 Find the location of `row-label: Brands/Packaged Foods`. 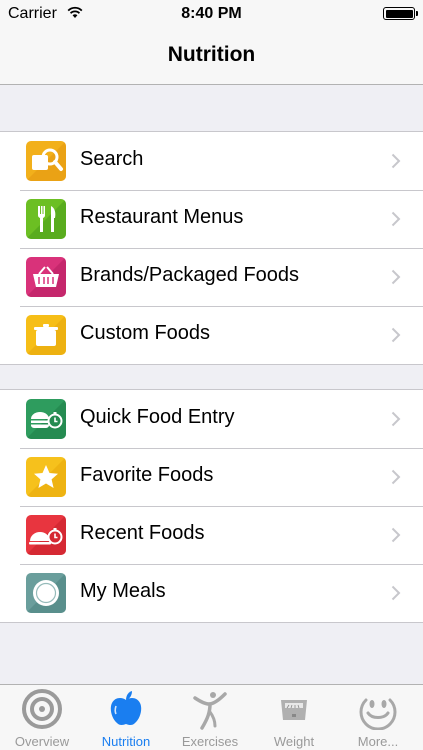

row-label: Brands/Packaged Foods is located at coordinates (190, 275).